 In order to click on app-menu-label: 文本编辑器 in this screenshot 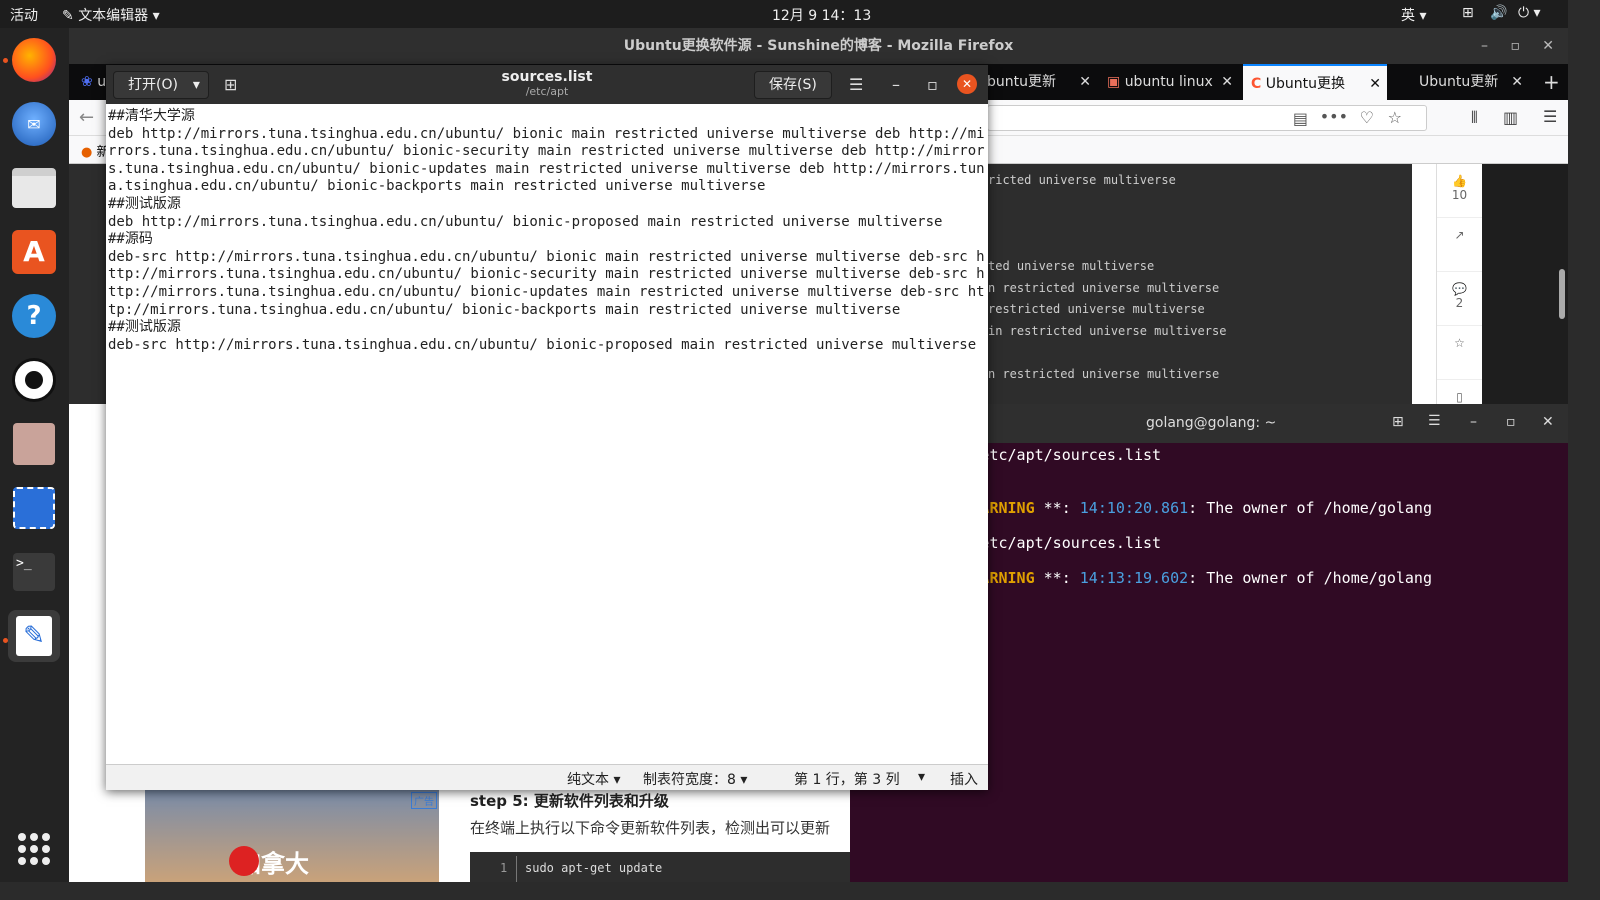, I will do `click(113, 16)`.